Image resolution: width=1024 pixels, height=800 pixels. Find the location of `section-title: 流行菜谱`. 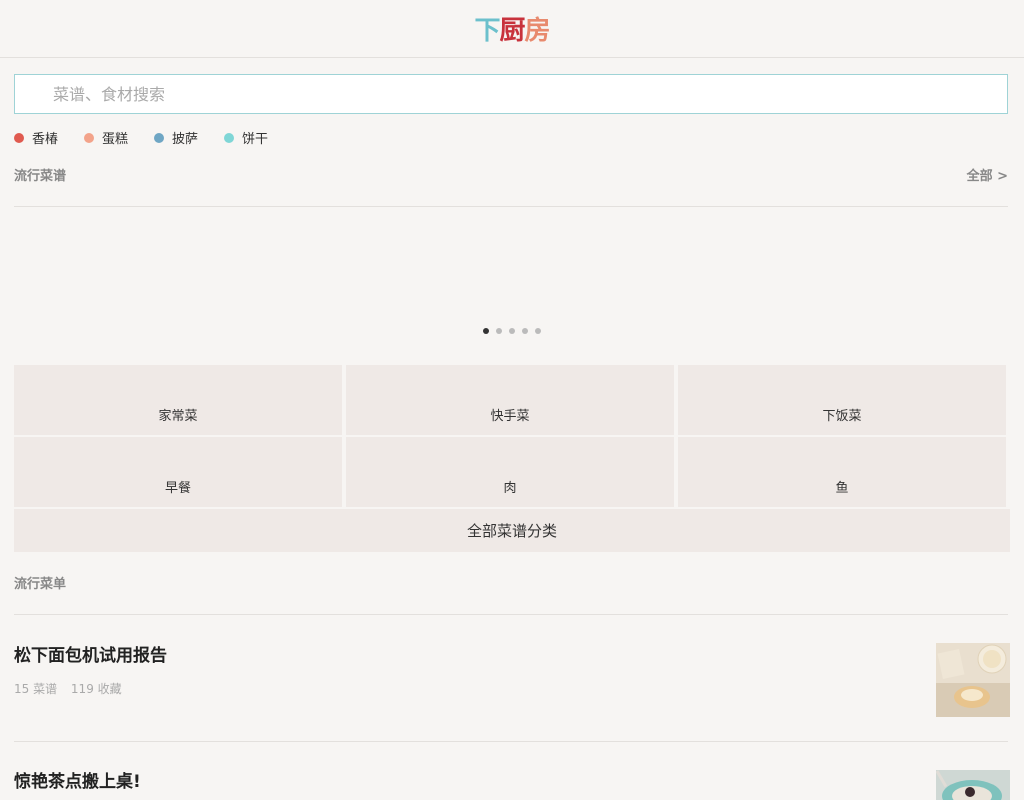

section-title: 流行菜谱 is located at coordinates (40, 176).